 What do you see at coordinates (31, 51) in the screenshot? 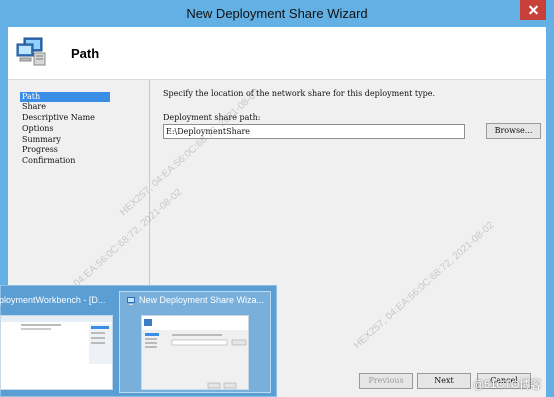
I see `network-computer-icon` at bounding box center [31, 51].